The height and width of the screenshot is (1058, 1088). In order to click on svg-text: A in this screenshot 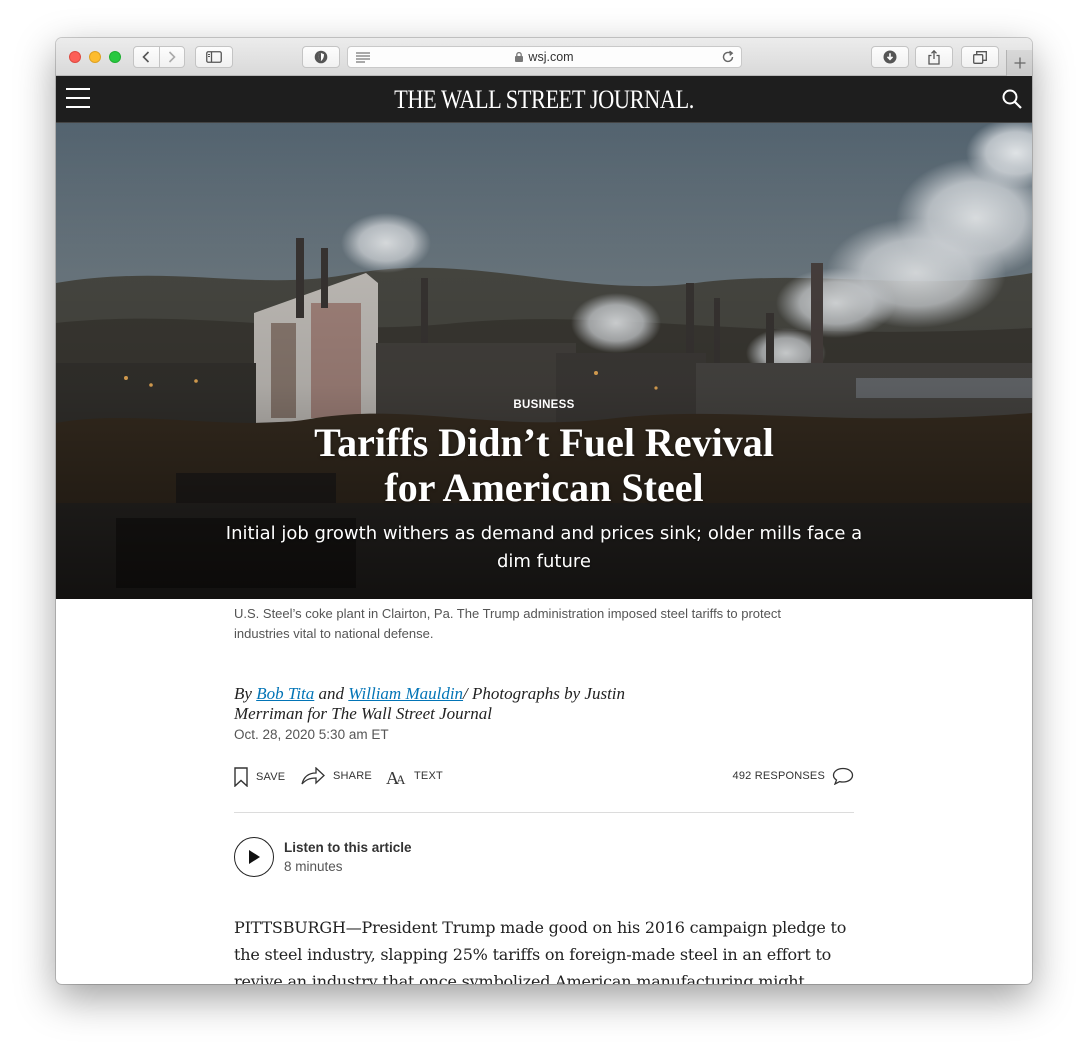, I will do `click(401, 778)`.